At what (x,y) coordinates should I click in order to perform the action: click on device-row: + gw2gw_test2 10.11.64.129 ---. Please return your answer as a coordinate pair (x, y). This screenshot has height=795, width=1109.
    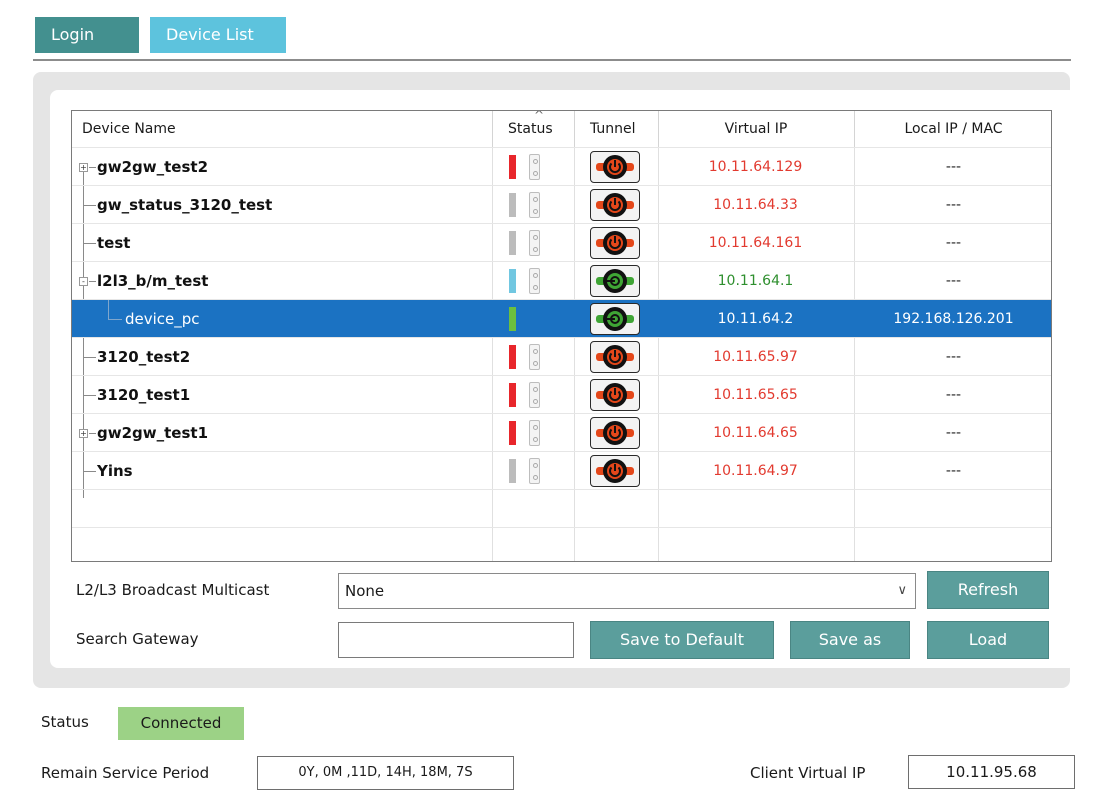
    Looking at the image, I should click on (561, 167).